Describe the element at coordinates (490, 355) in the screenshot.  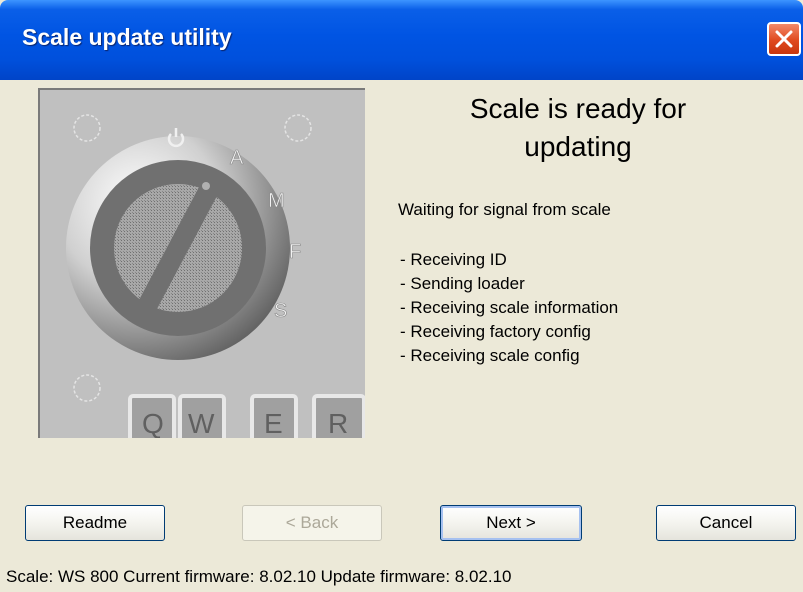
I see `list-item: - Receiving scale config` at that location.